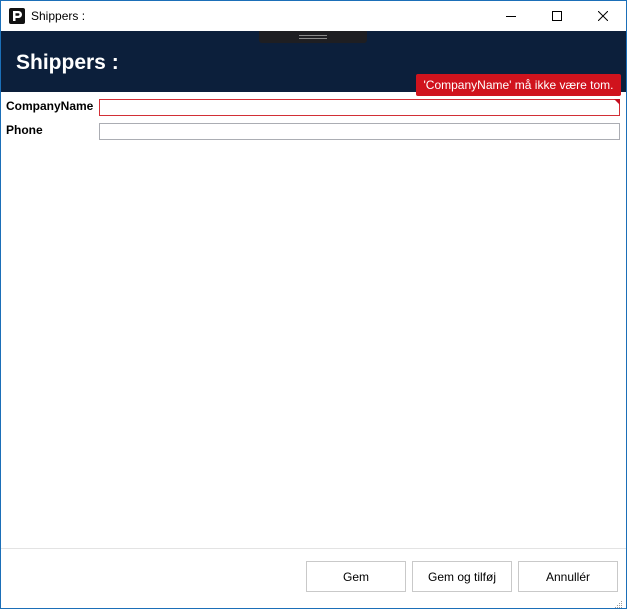 The image size is (627, 609). I want to click on maximize-icon, so click(557, 16).